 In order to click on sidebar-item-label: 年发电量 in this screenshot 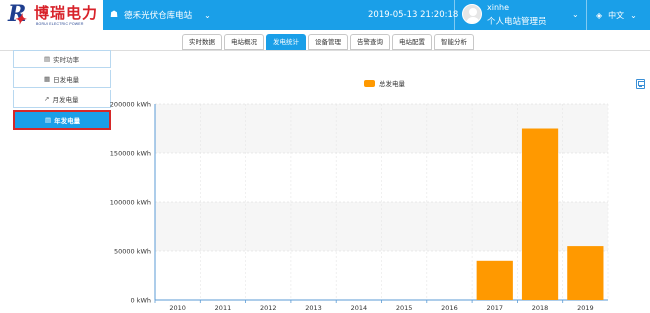, I will do `click(67, 121)`.